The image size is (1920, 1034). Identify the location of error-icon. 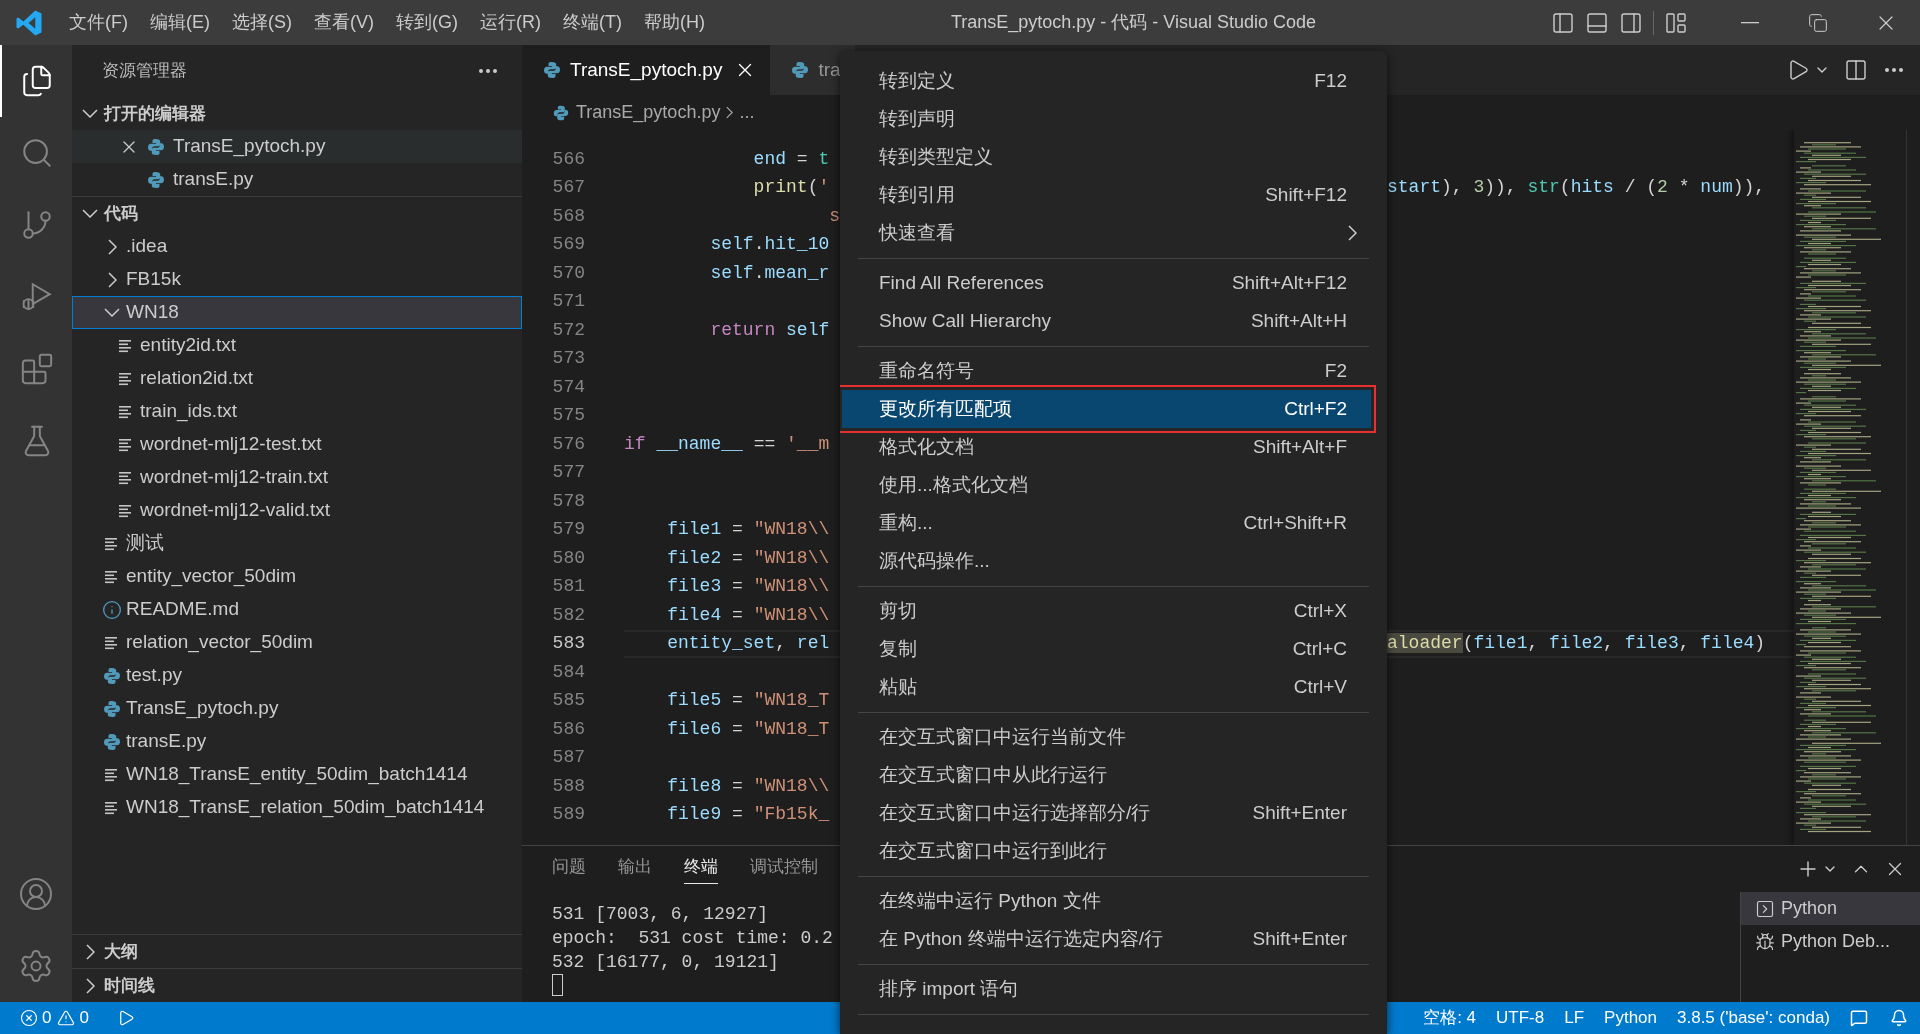
(29, 1018).